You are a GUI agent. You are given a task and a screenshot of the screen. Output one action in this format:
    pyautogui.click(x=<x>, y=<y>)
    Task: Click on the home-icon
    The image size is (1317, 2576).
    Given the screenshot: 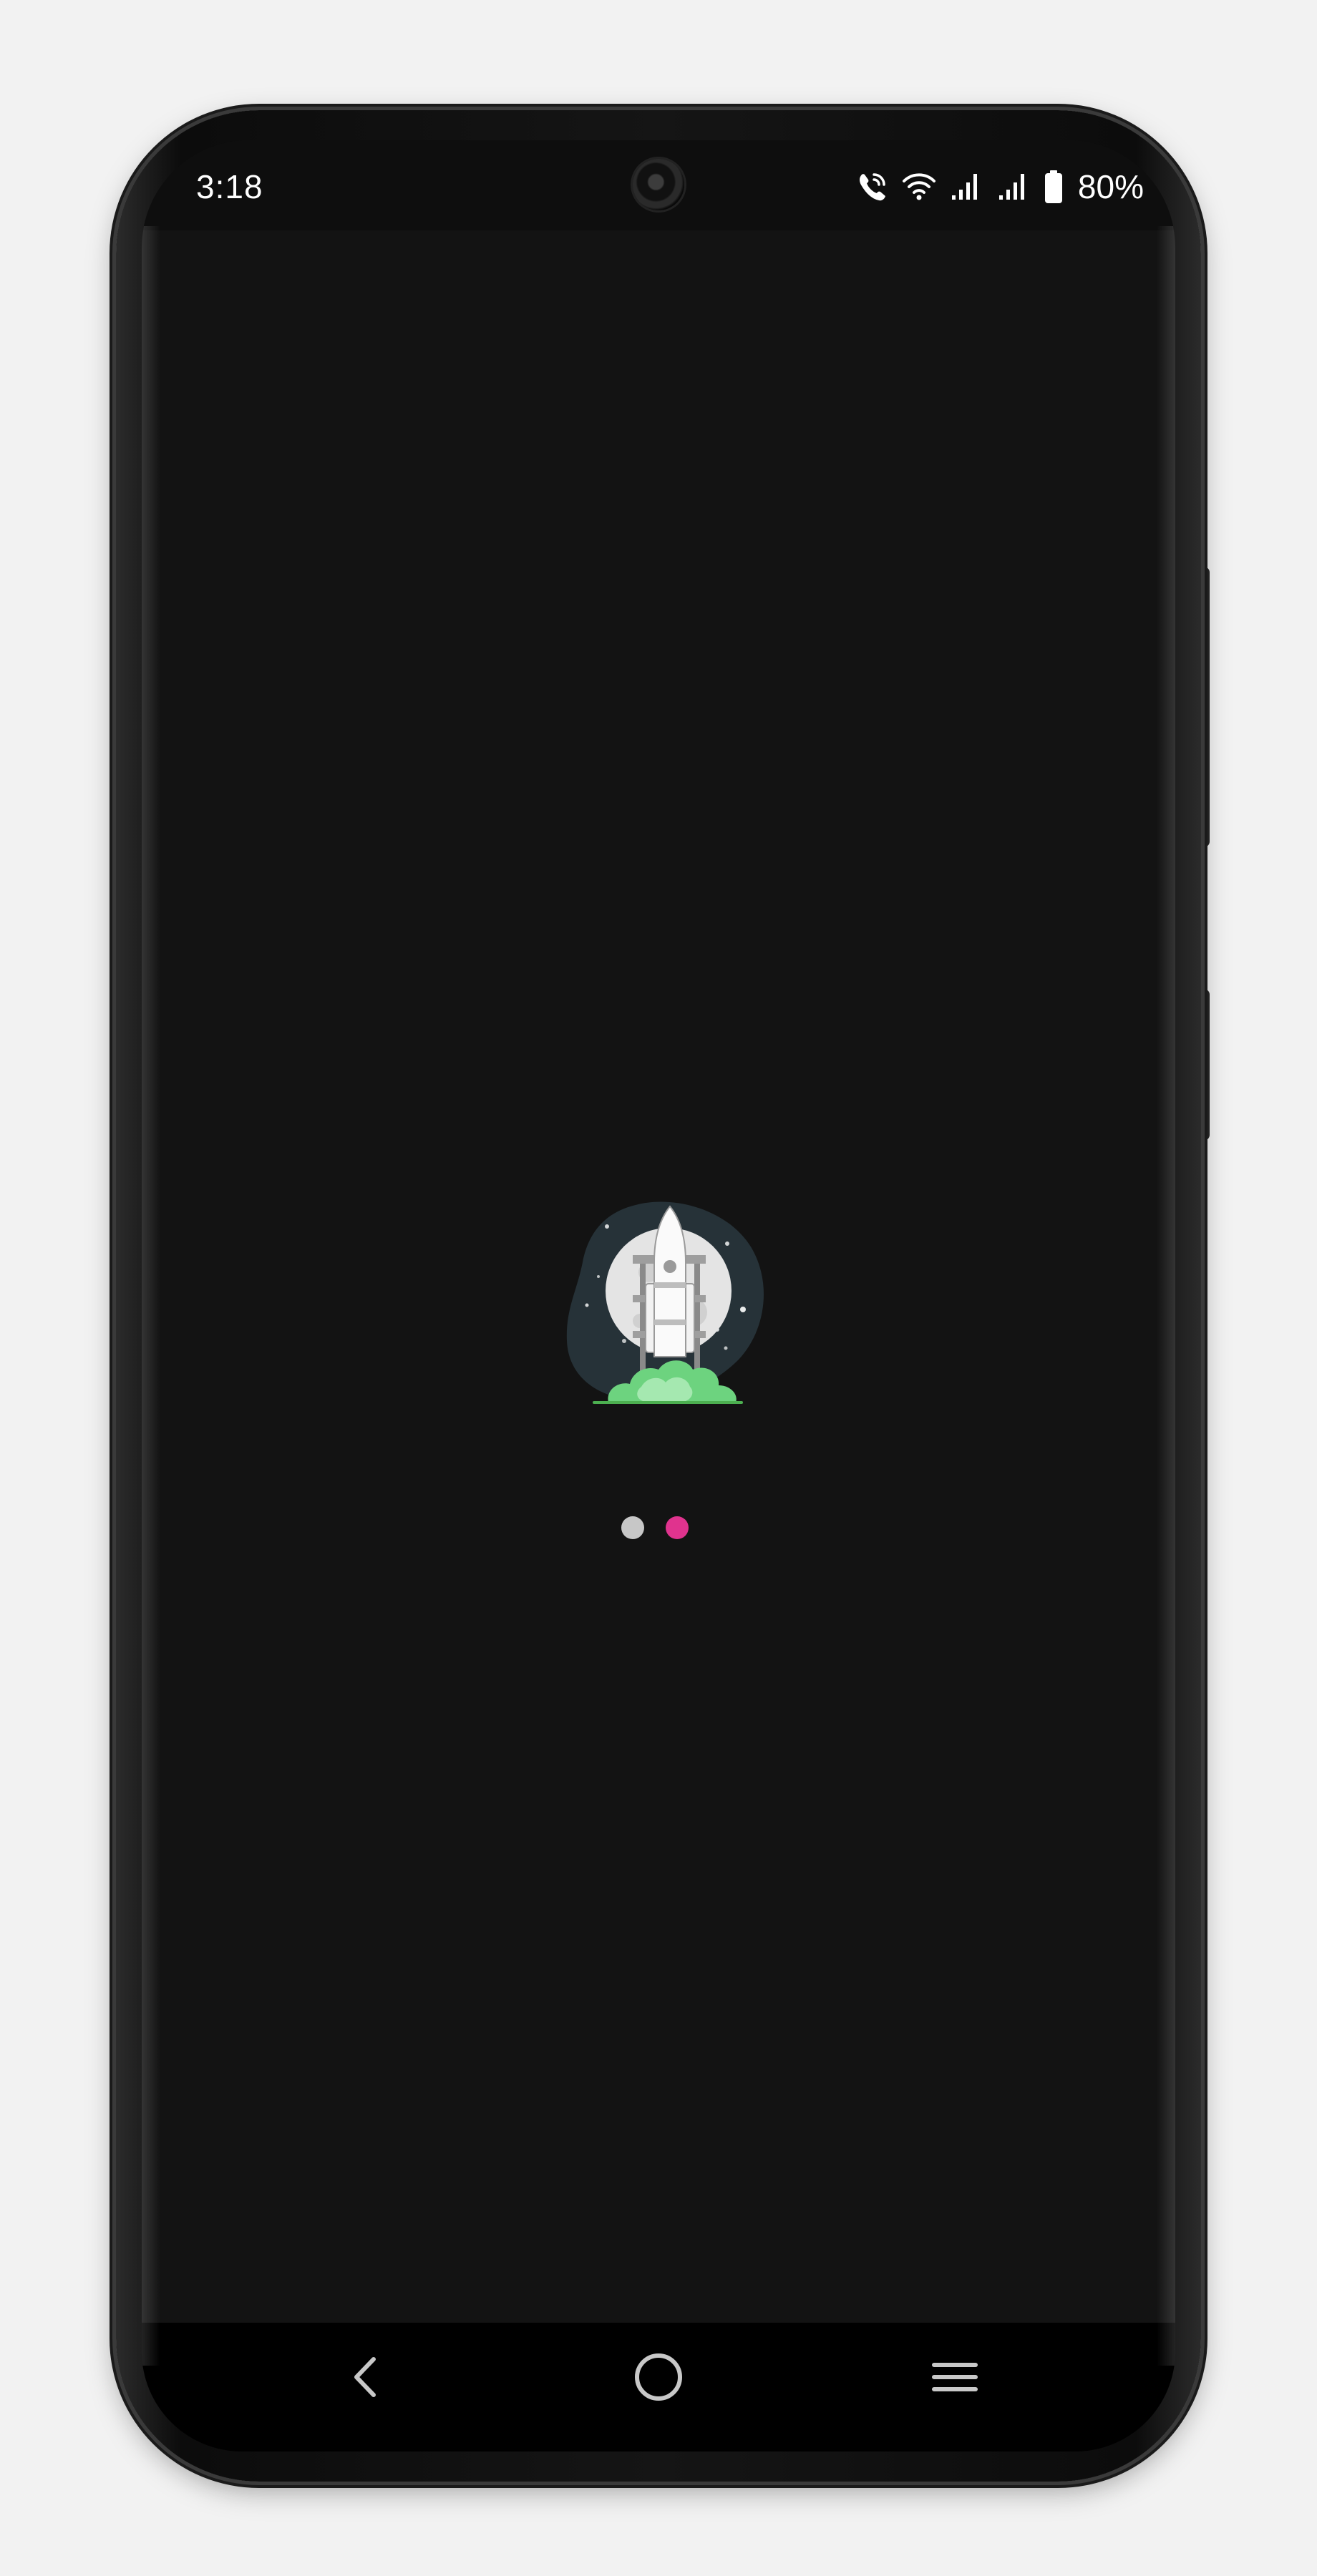 What is the action you would take?
    pyautogui.click(x=658, y=2377)
    